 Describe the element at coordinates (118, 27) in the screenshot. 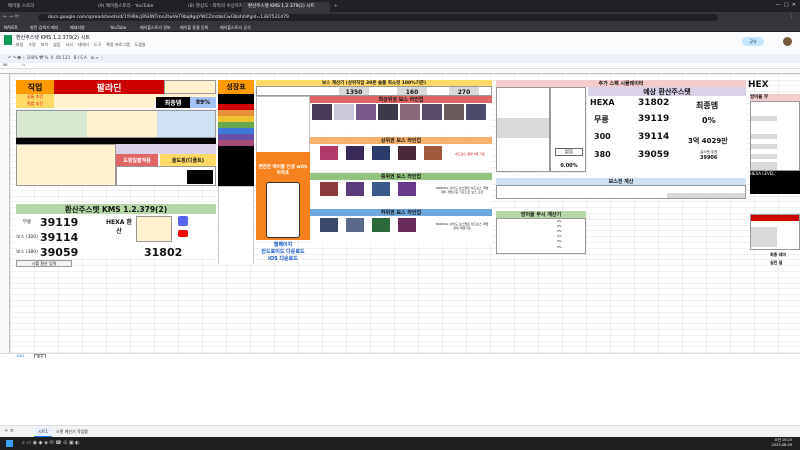

I see `bookmark-youtube: YouTube` at that location.